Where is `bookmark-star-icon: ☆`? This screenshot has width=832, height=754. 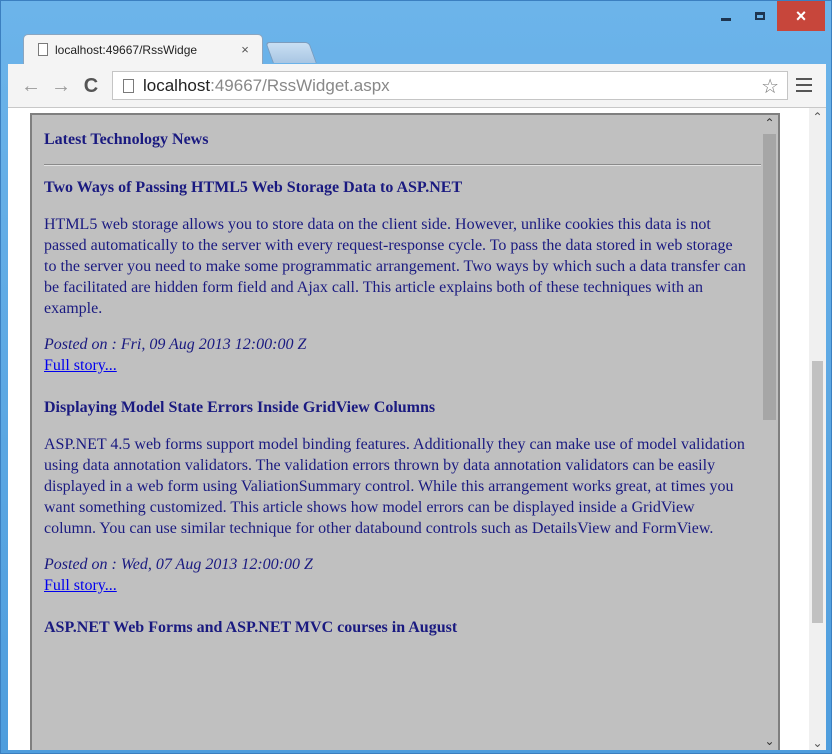
bookmark-star-icon: ☆ is located at coordinates (770, 86).